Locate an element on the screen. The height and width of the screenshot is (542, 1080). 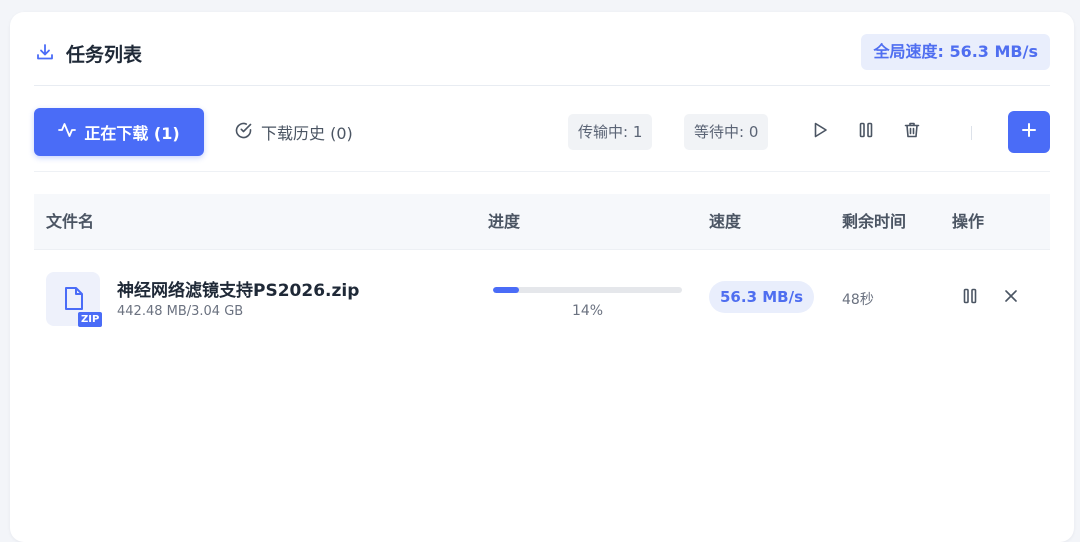
close-icon is located at coordinates (1011, 298).